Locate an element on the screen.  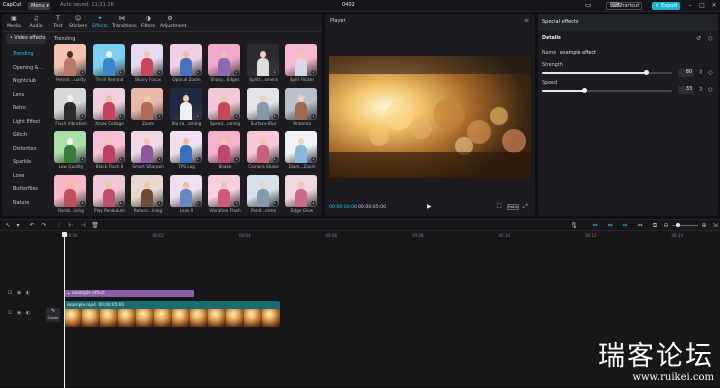
preview-axis-icon: ⇔ is located at coordinates (640, 225).